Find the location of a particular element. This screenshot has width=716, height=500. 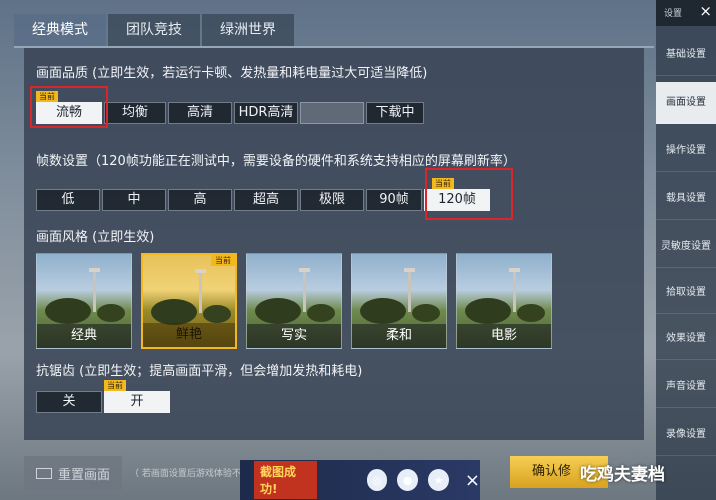

tab-team-deathmatch: 团队竞技 is located at coordinates (154, 30).